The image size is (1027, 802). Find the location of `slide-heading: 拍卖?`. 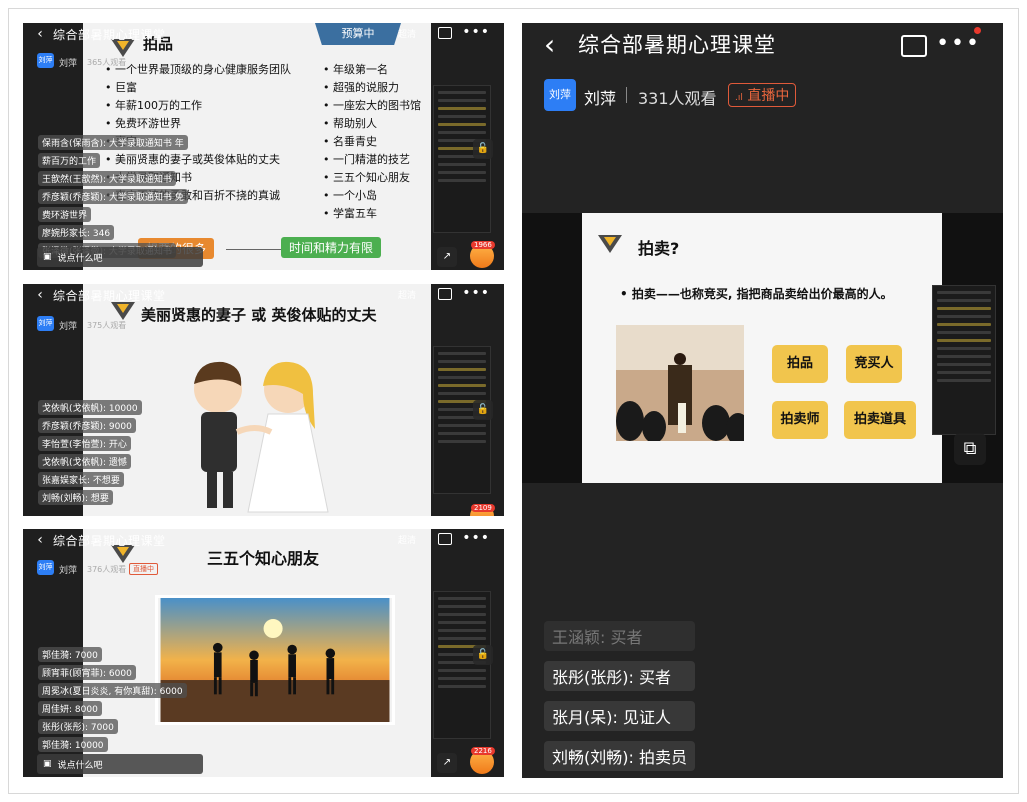

slide-heading: 拍卖? is located at coordinates (659, 248).